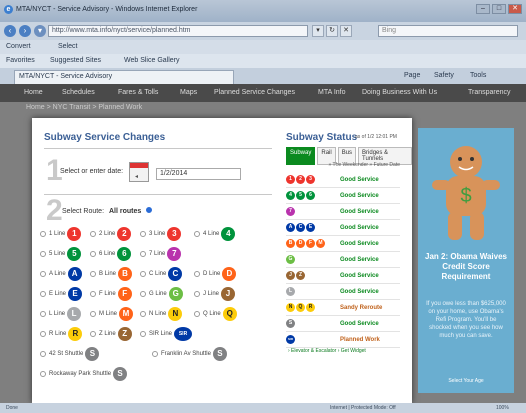 This screenshot has height=413, width=526. What do you see at coordinates (10, 31) in the screenshot?
I see `back-icon: ‹` at bounding box center [10, 31].